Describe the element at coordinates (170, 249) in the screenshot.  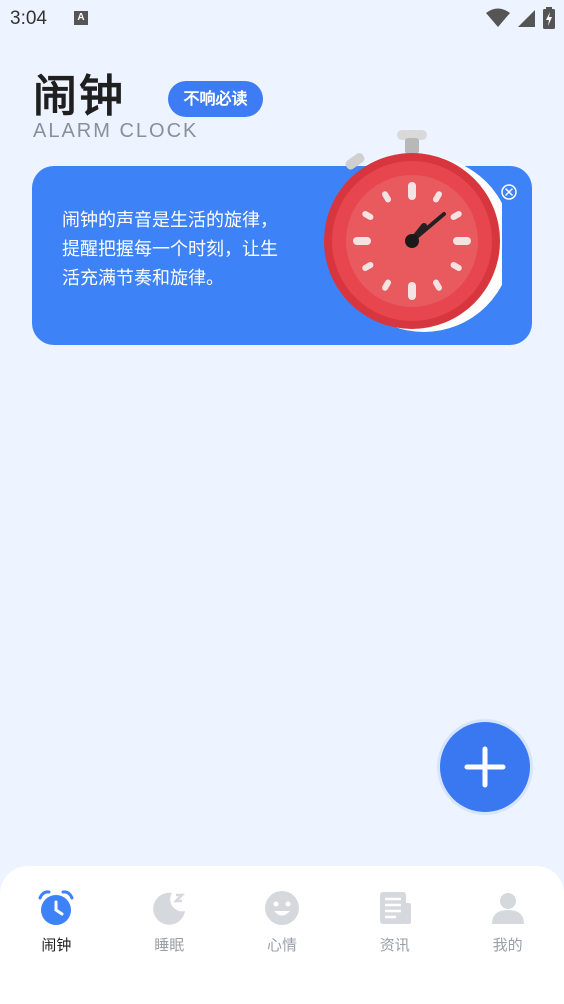
I see `banner-text: 闹钟的声音是生活的旋律，提醒把握每一个时刻，让生活充满节奏和旋律。` at that location.